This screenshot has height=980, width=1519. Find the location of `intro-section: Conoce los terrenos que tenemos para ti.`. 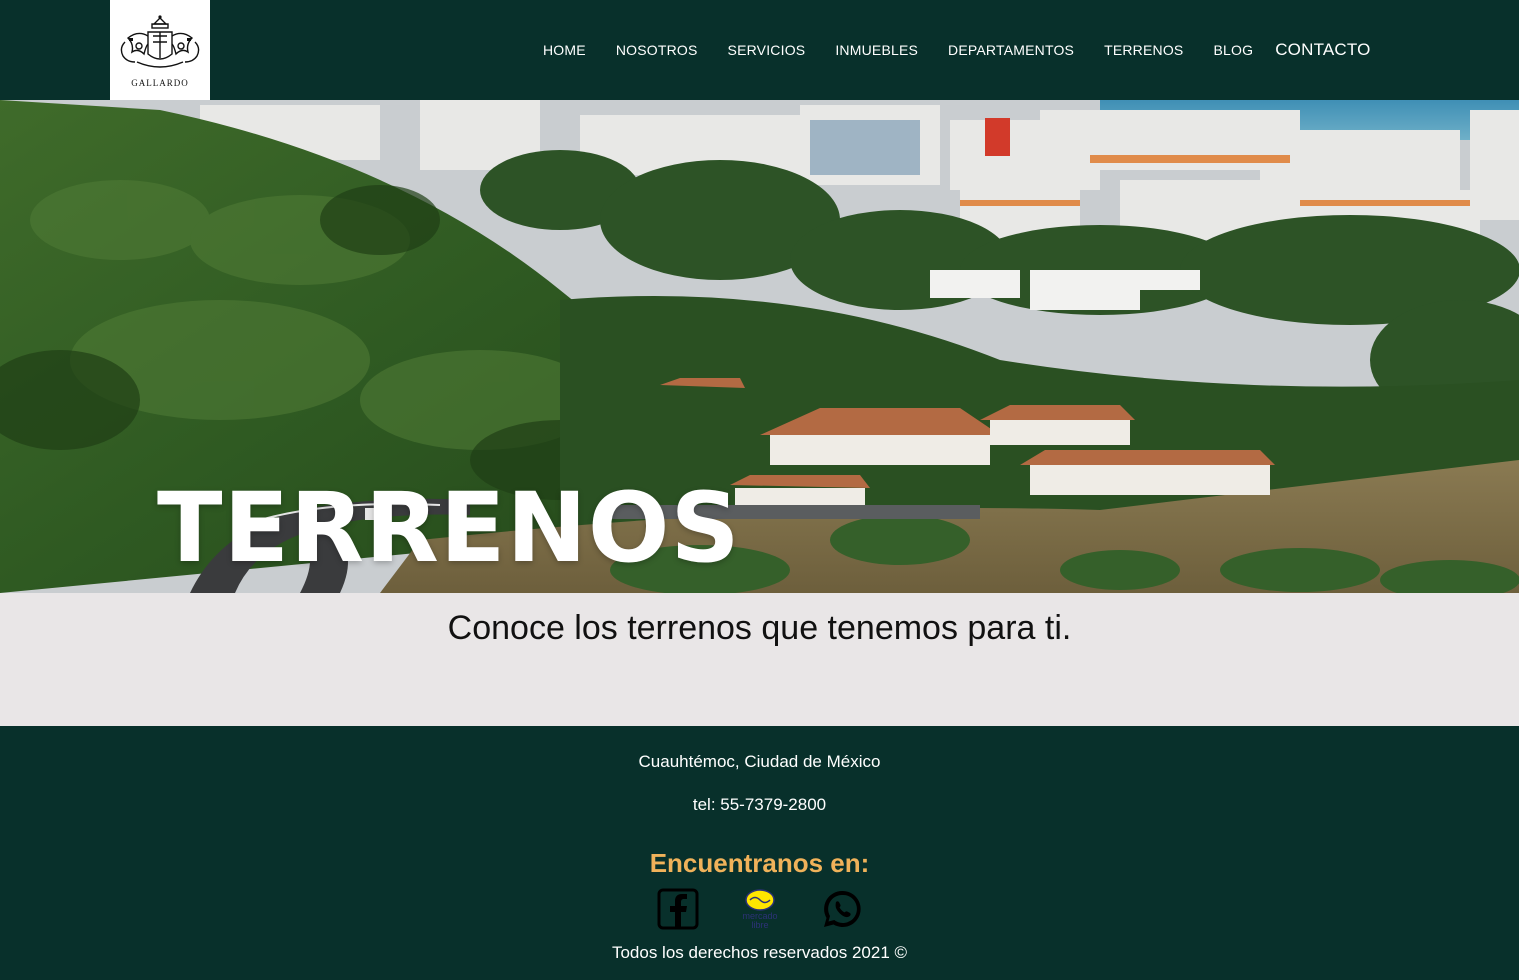

intro-section: Conoce los terrenos que tenemos para ti. is located at coordinates (759, 659).